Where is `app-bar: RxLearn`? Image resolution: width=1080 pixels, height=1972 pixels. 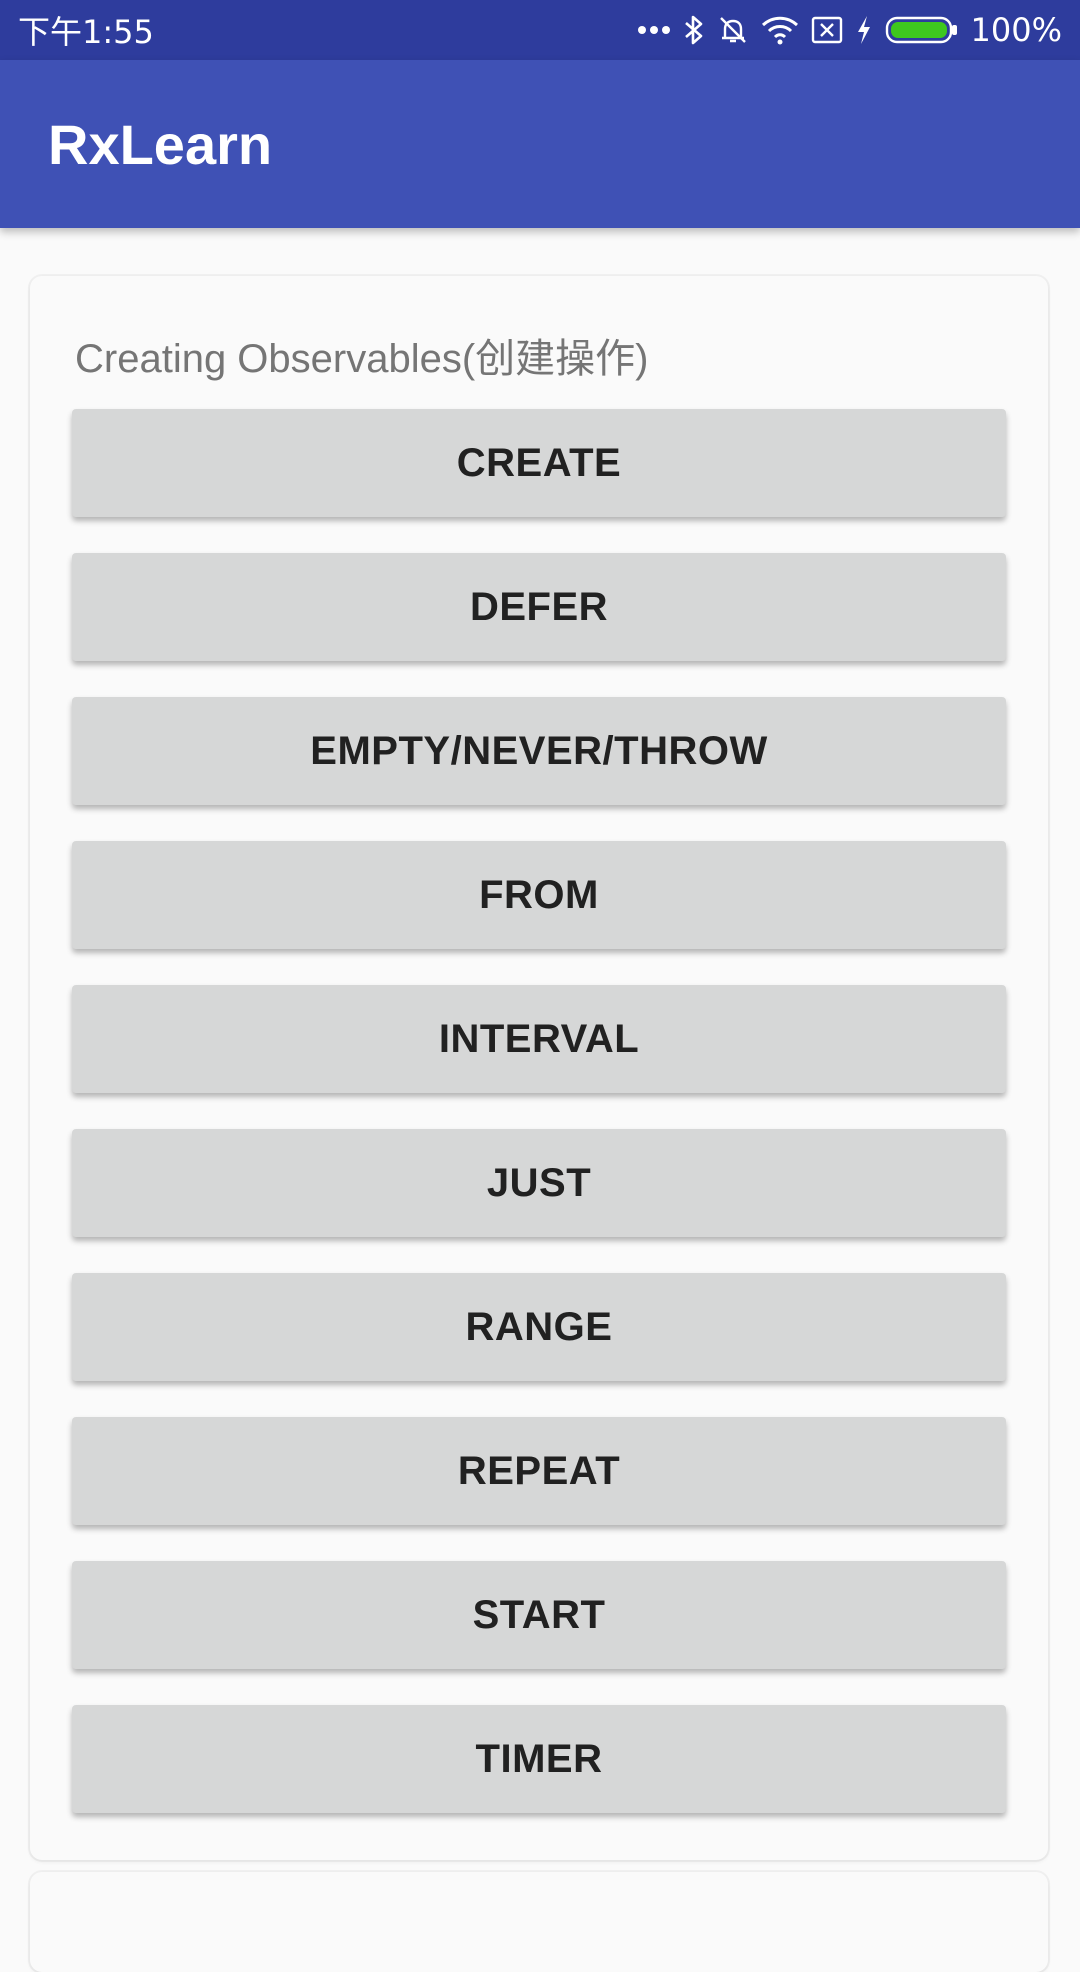 app-bar: RxLearn is located at coordinates (540, 144).